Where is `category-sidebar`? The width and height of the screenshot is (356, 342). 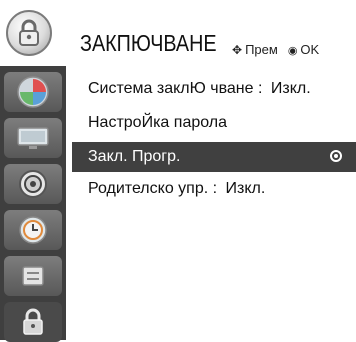 category-sidebar is located at coordinates (33, 204).